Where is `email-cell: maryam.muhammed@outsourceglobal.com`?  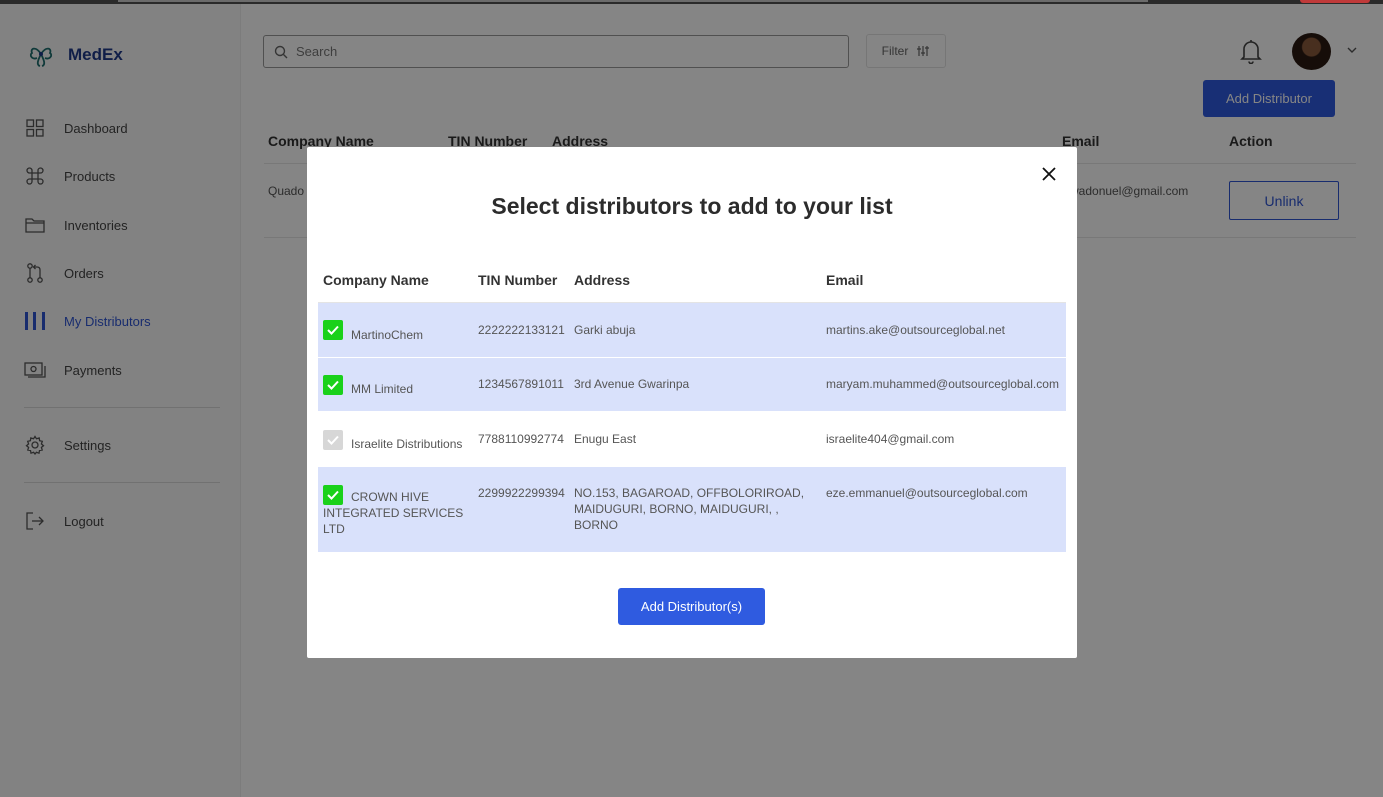 email-cell: maryam.muhammed@outsourceglobal.com is located at coordinates (942, 384).